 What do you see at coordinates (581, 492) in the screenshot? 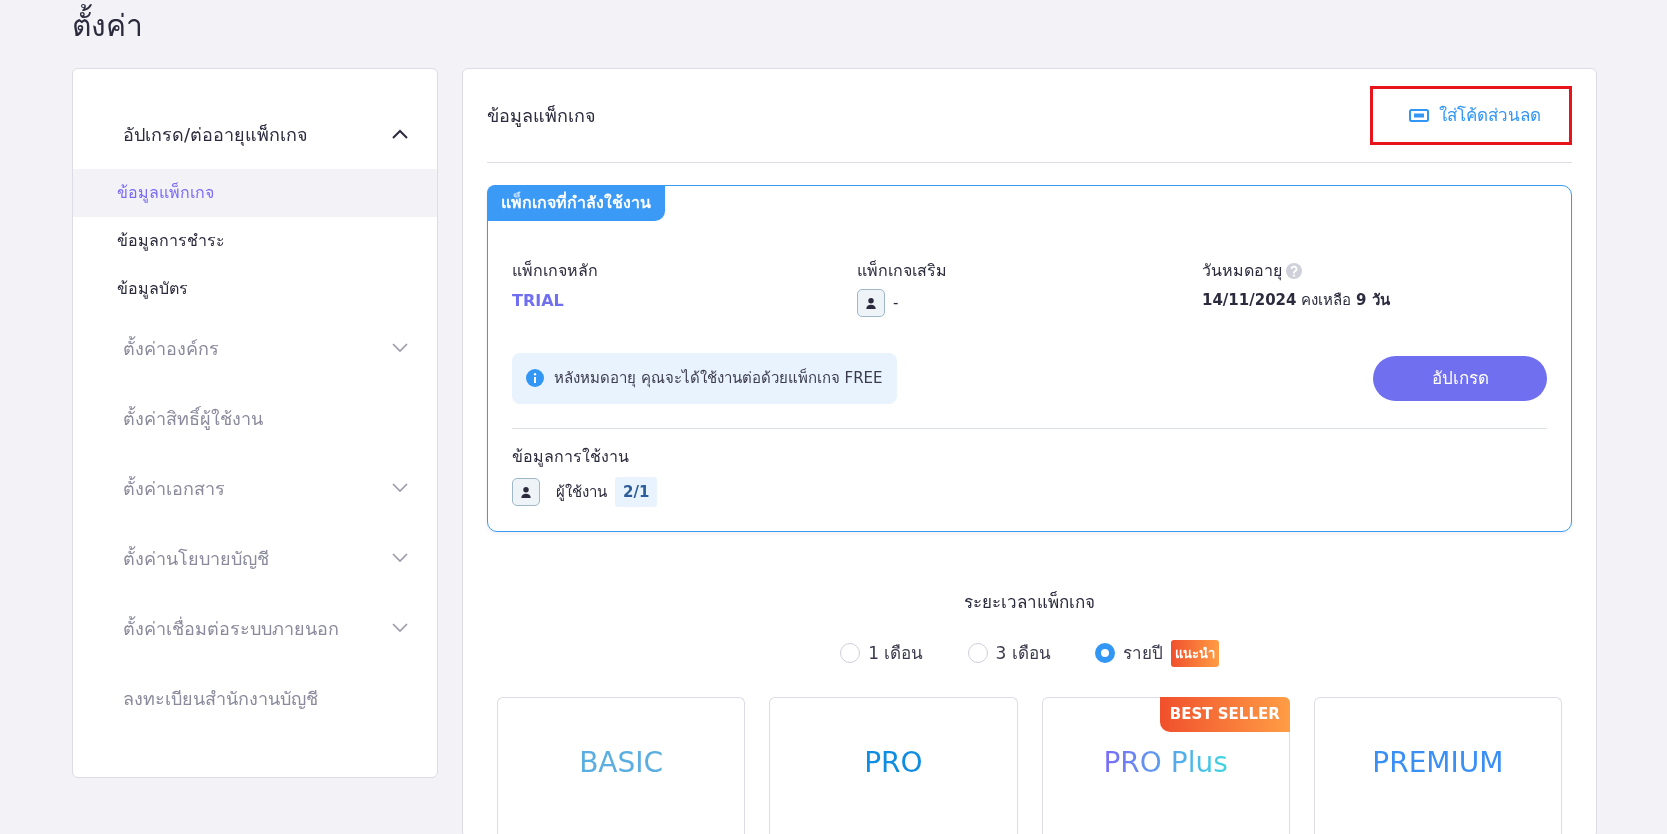
I see `usage-label: ผู้ใช้งาน` at bounding box center [581, 492].